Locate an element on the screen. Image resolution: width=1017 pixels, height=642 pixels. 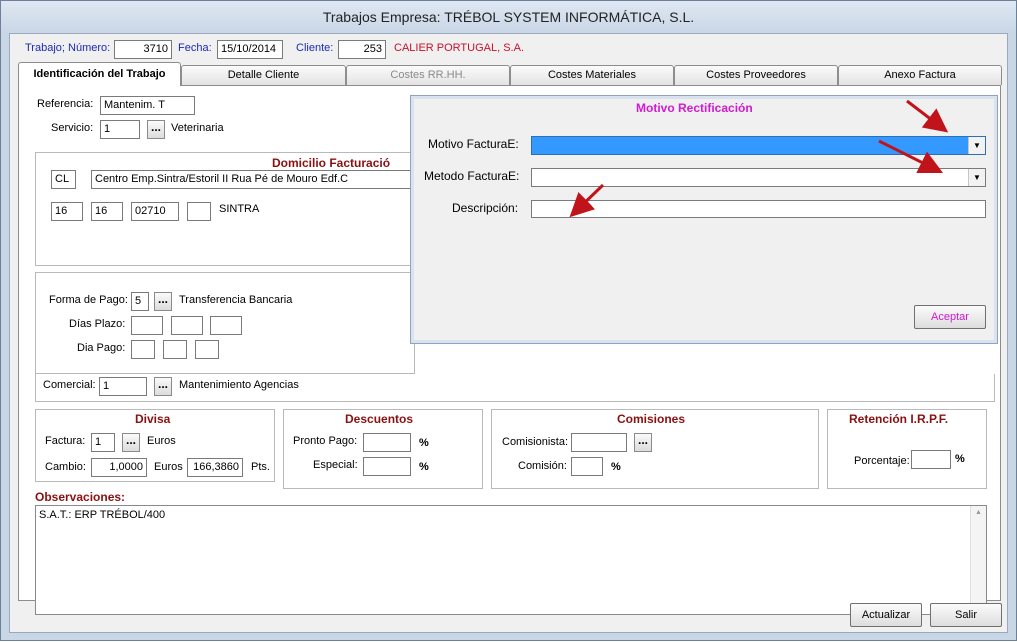
annotation-arrows is located at coordinates (759, 158).